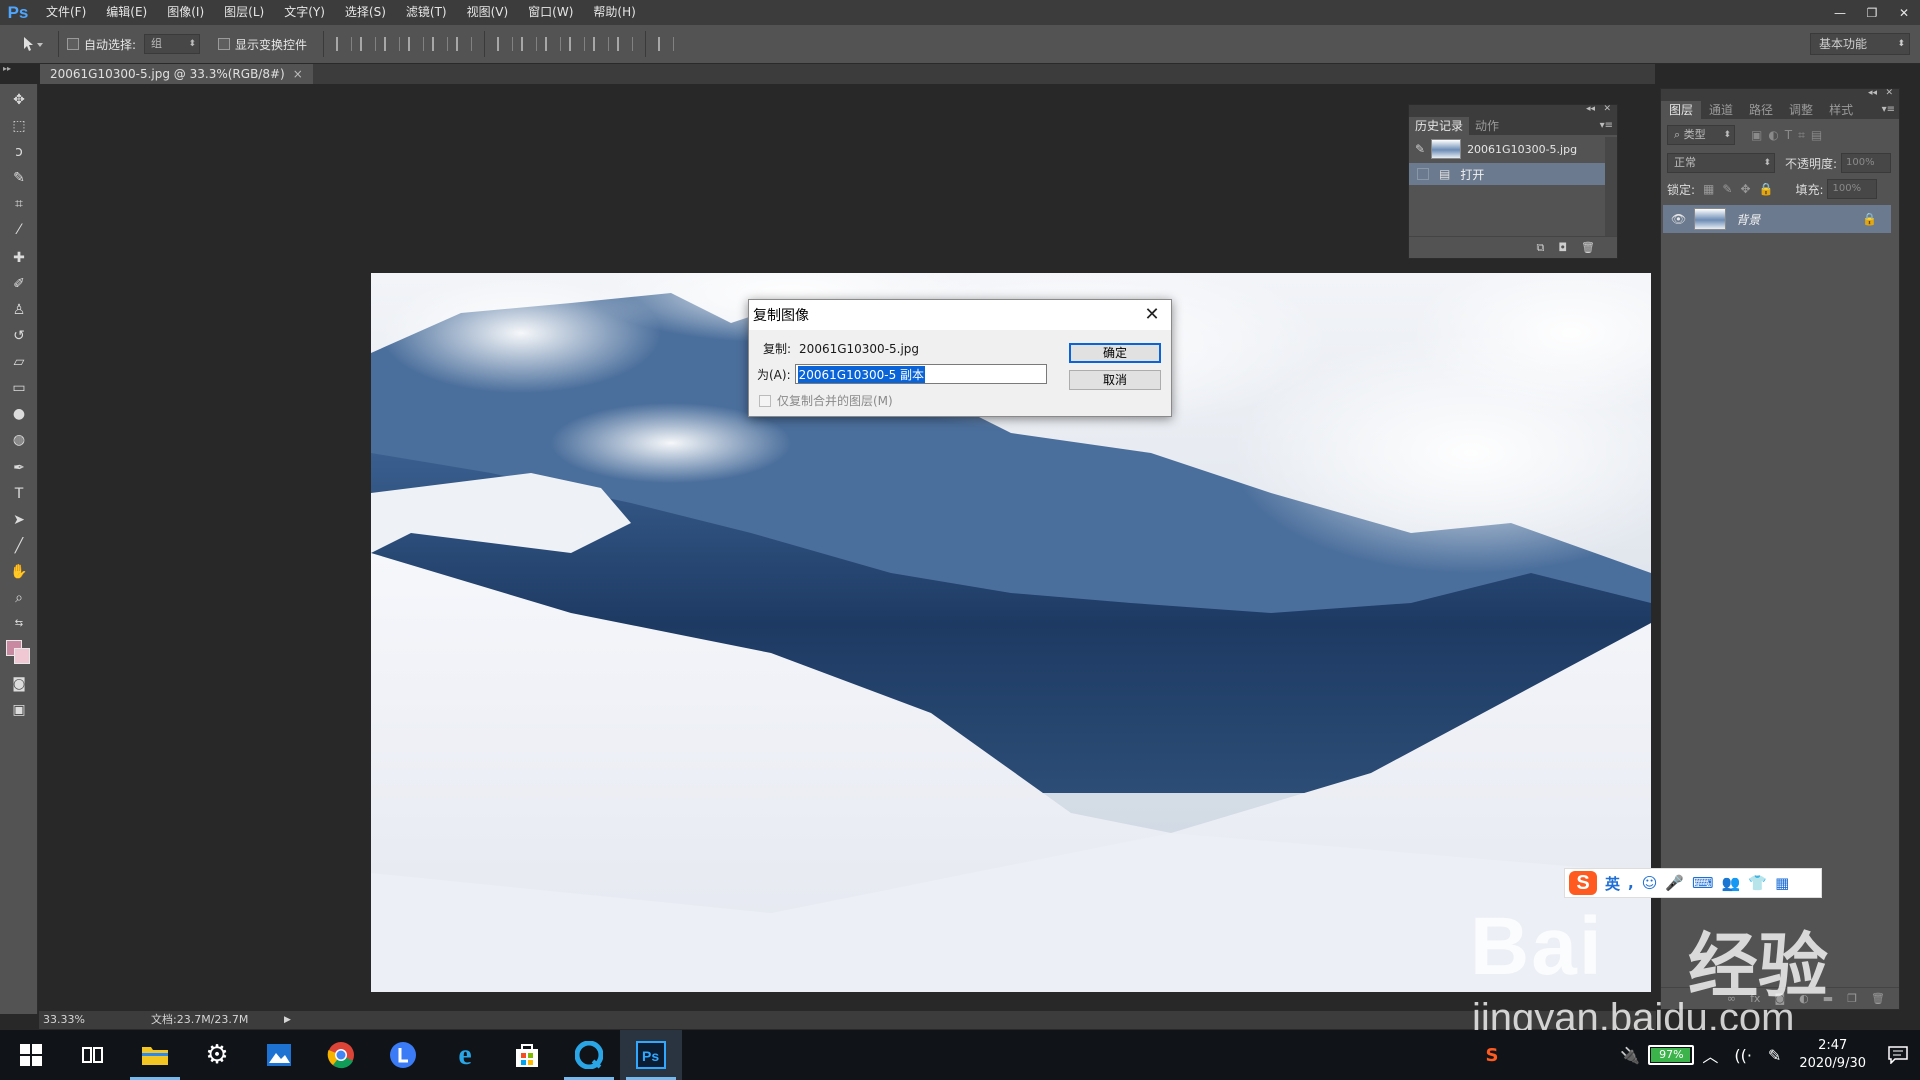  What do you see at coordinates (1152, 315) in the screenshot?
I see `dialog-close-icon: ✕` at bounding box center [1152, 315].